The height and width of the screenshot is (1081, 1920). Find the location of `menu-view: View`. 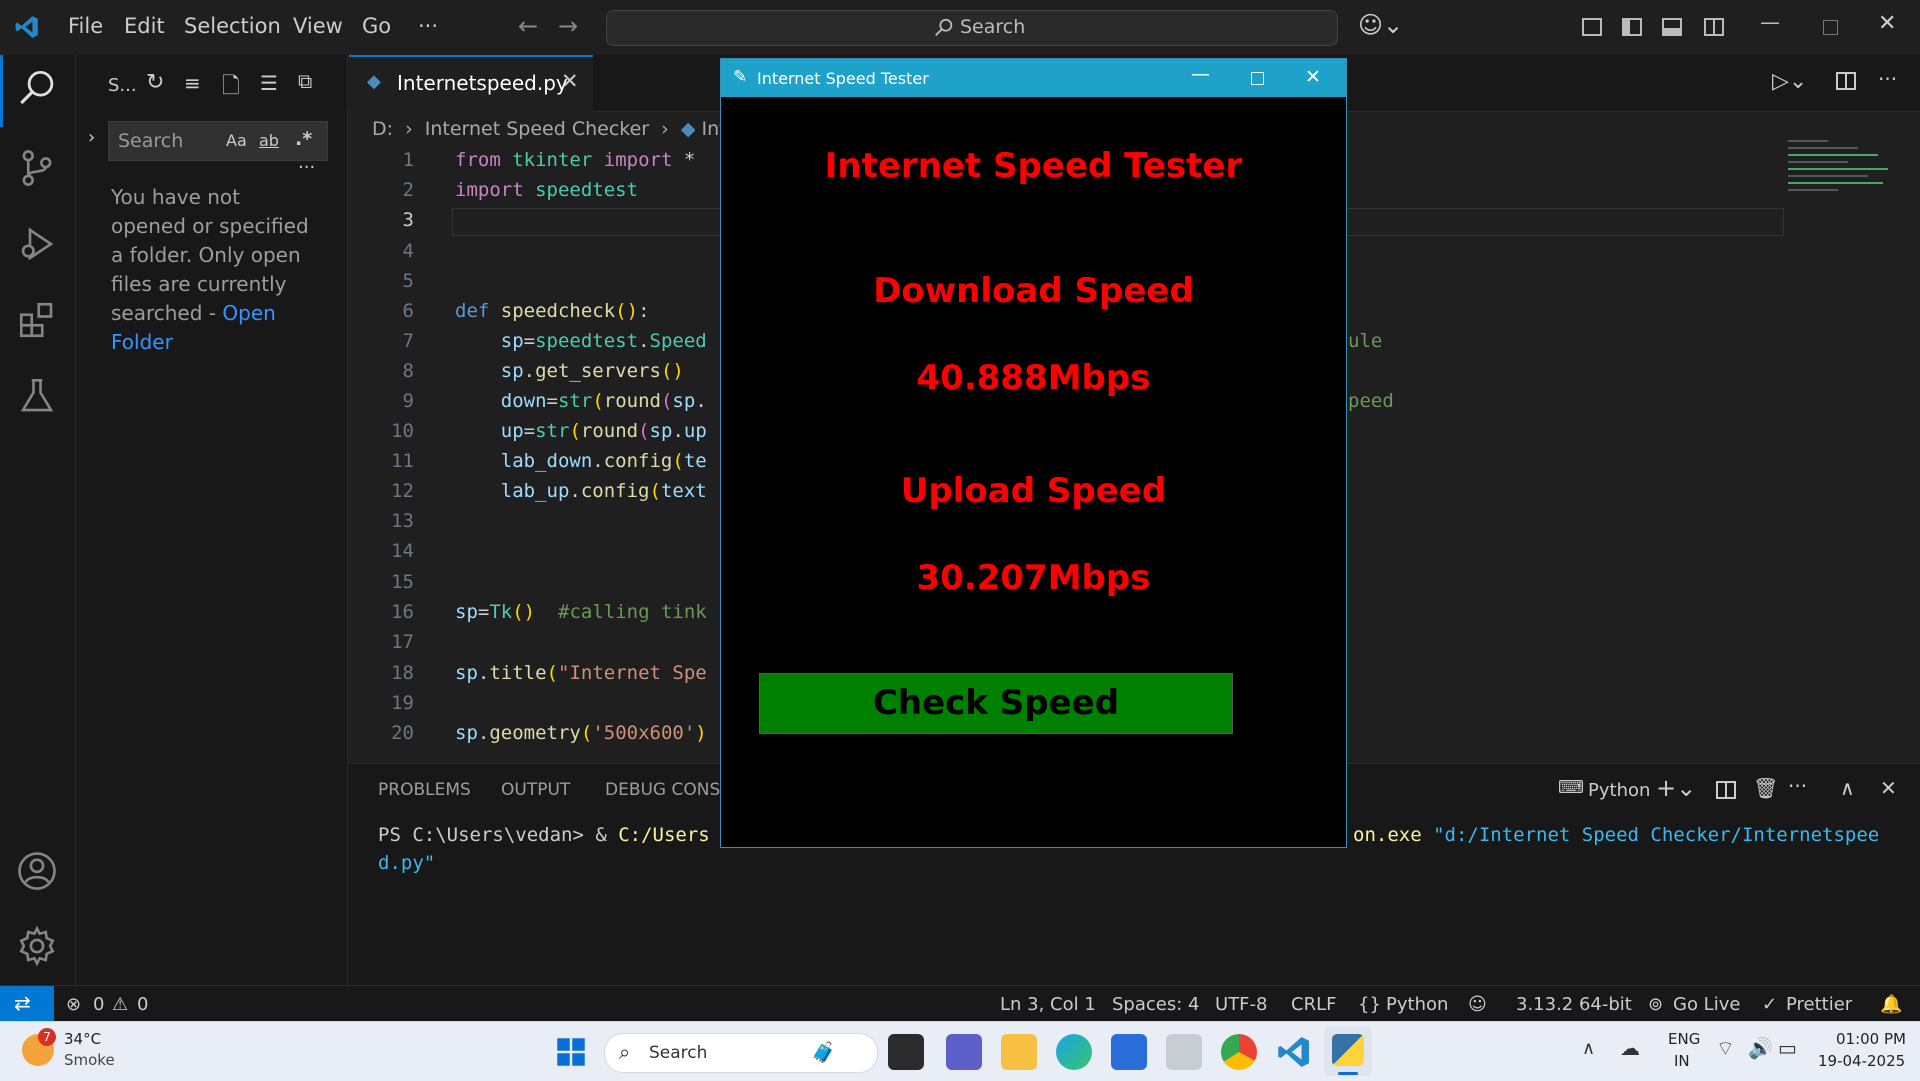

menu-view: View is located at coordinates (318, 26).